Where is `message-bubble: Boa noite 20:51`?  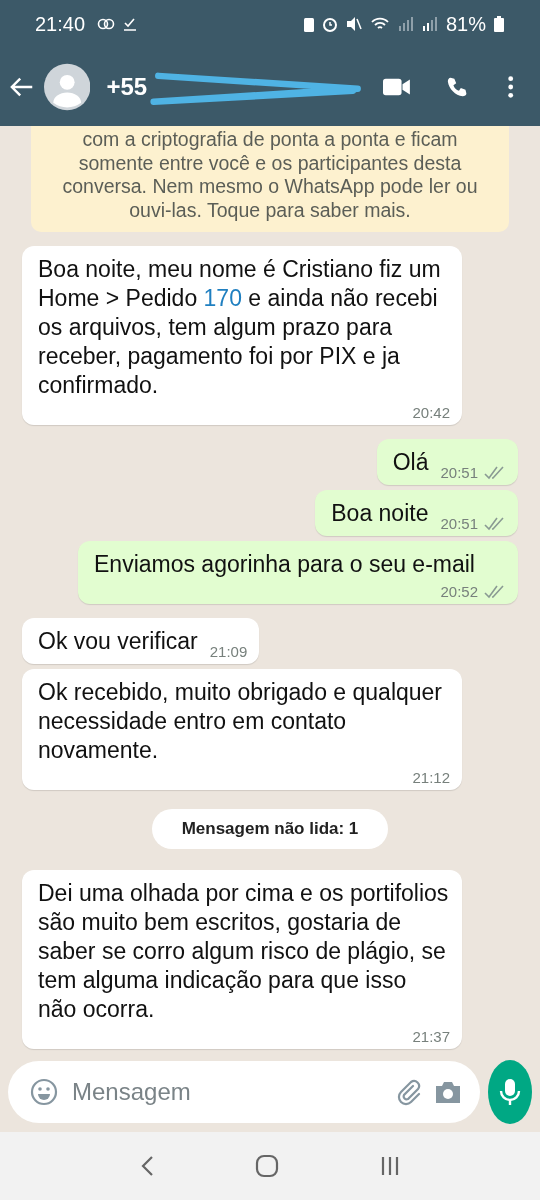
message-bubble: Boa noite 20:51 is located at coordinates (416, 513).